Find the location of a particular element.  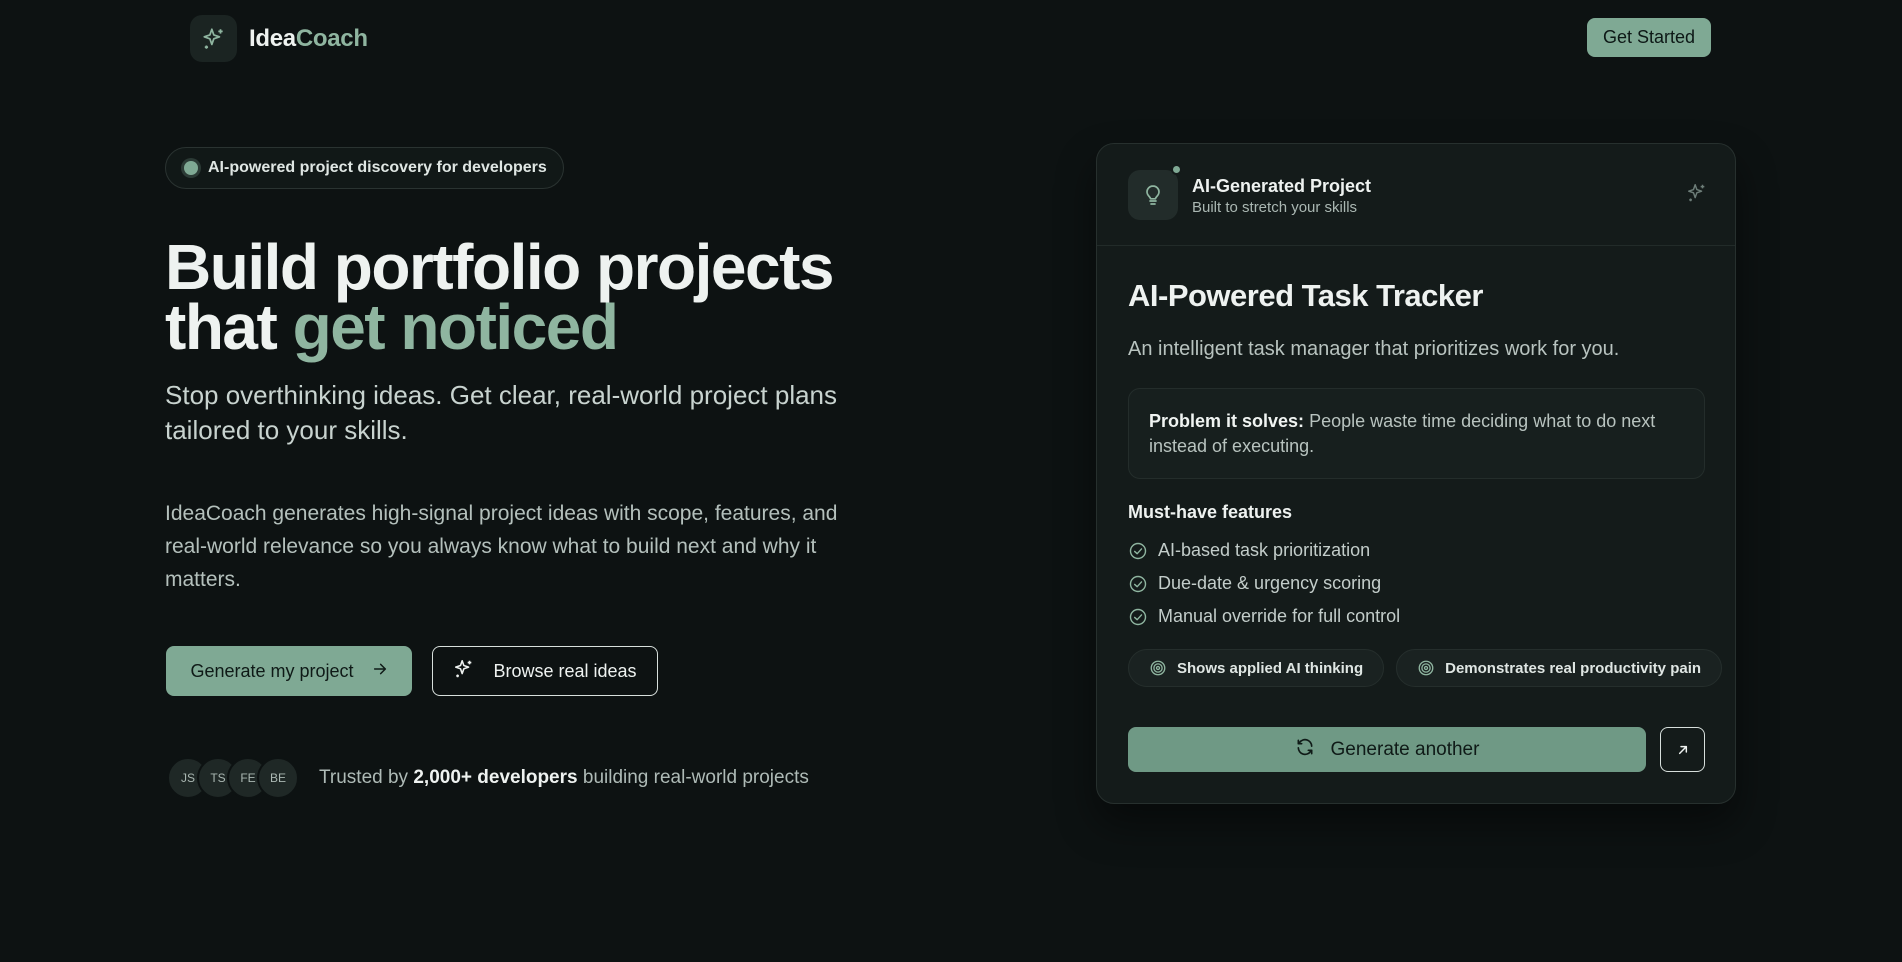

generate-my-project-label: Generate my project is located at coordinates (272, 670).